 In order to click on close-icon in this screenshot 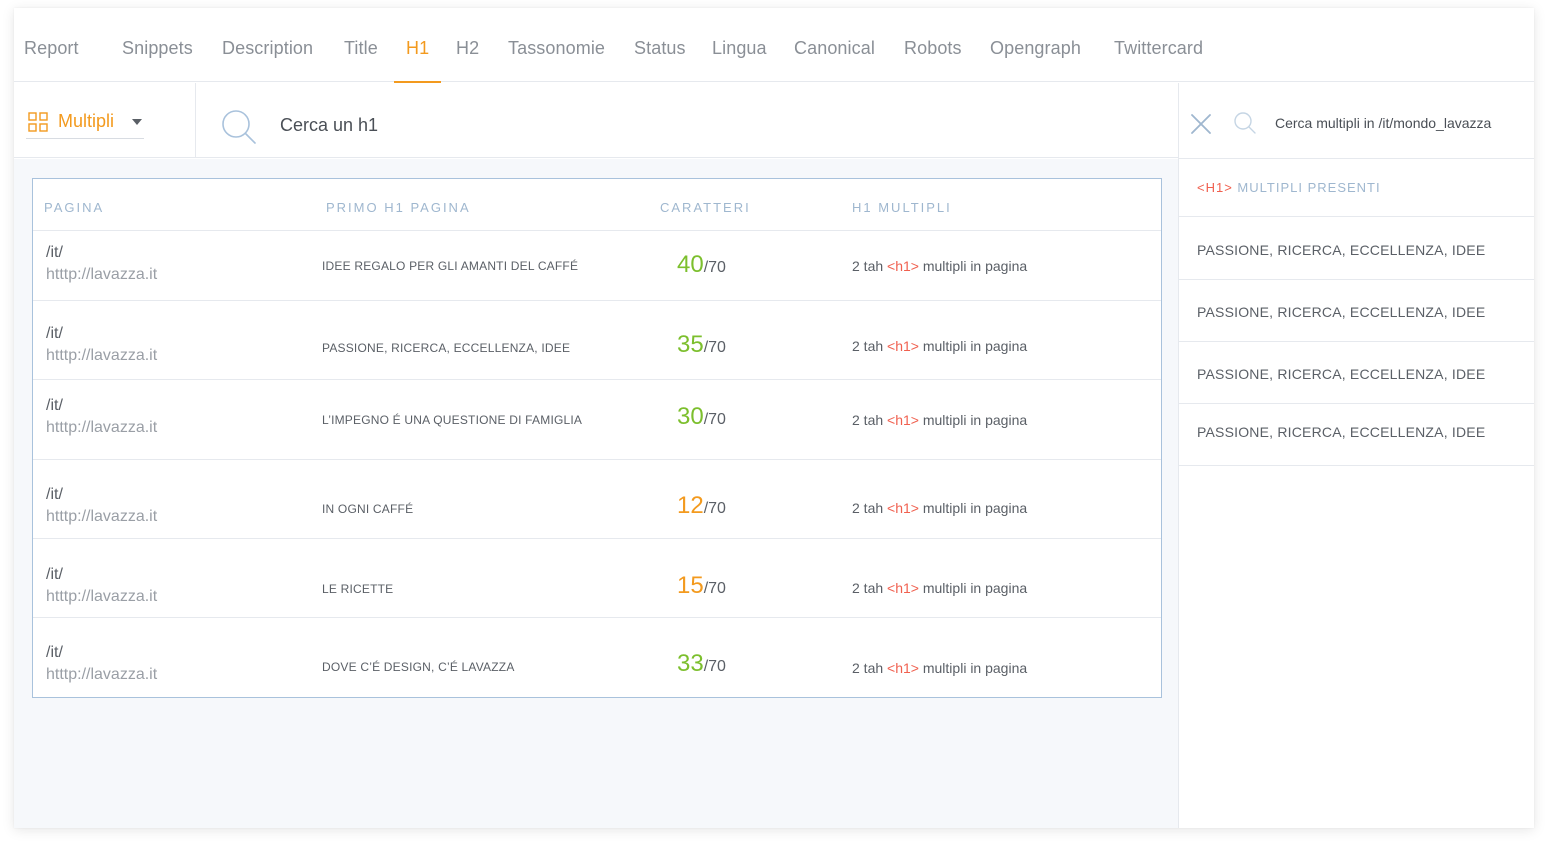, I will do `click(1201, 124)`.